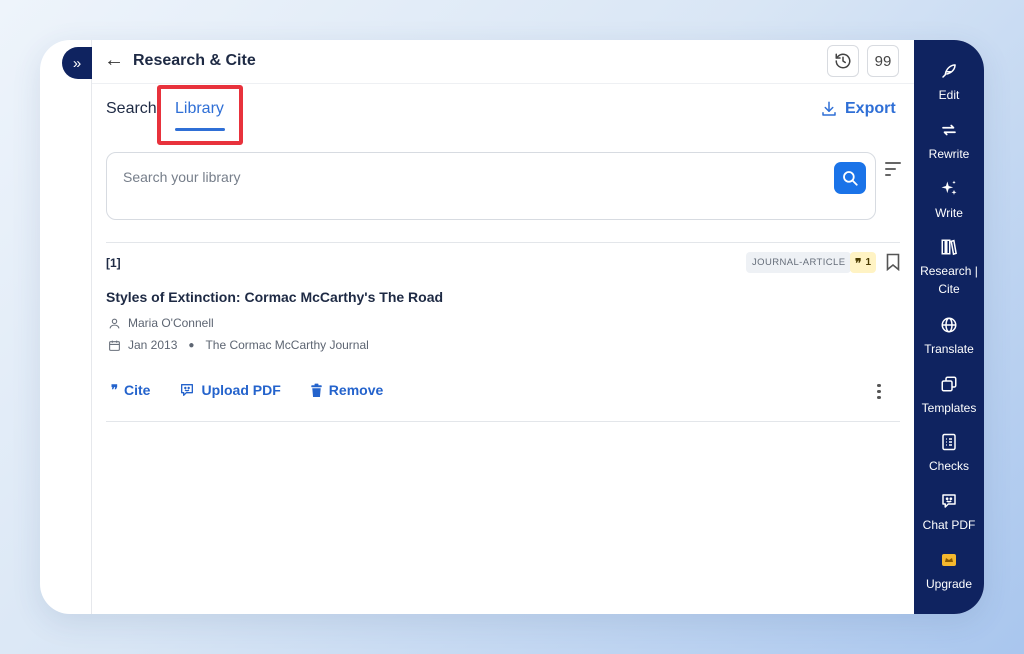  I want to click on books-icon, so click(949, 247).